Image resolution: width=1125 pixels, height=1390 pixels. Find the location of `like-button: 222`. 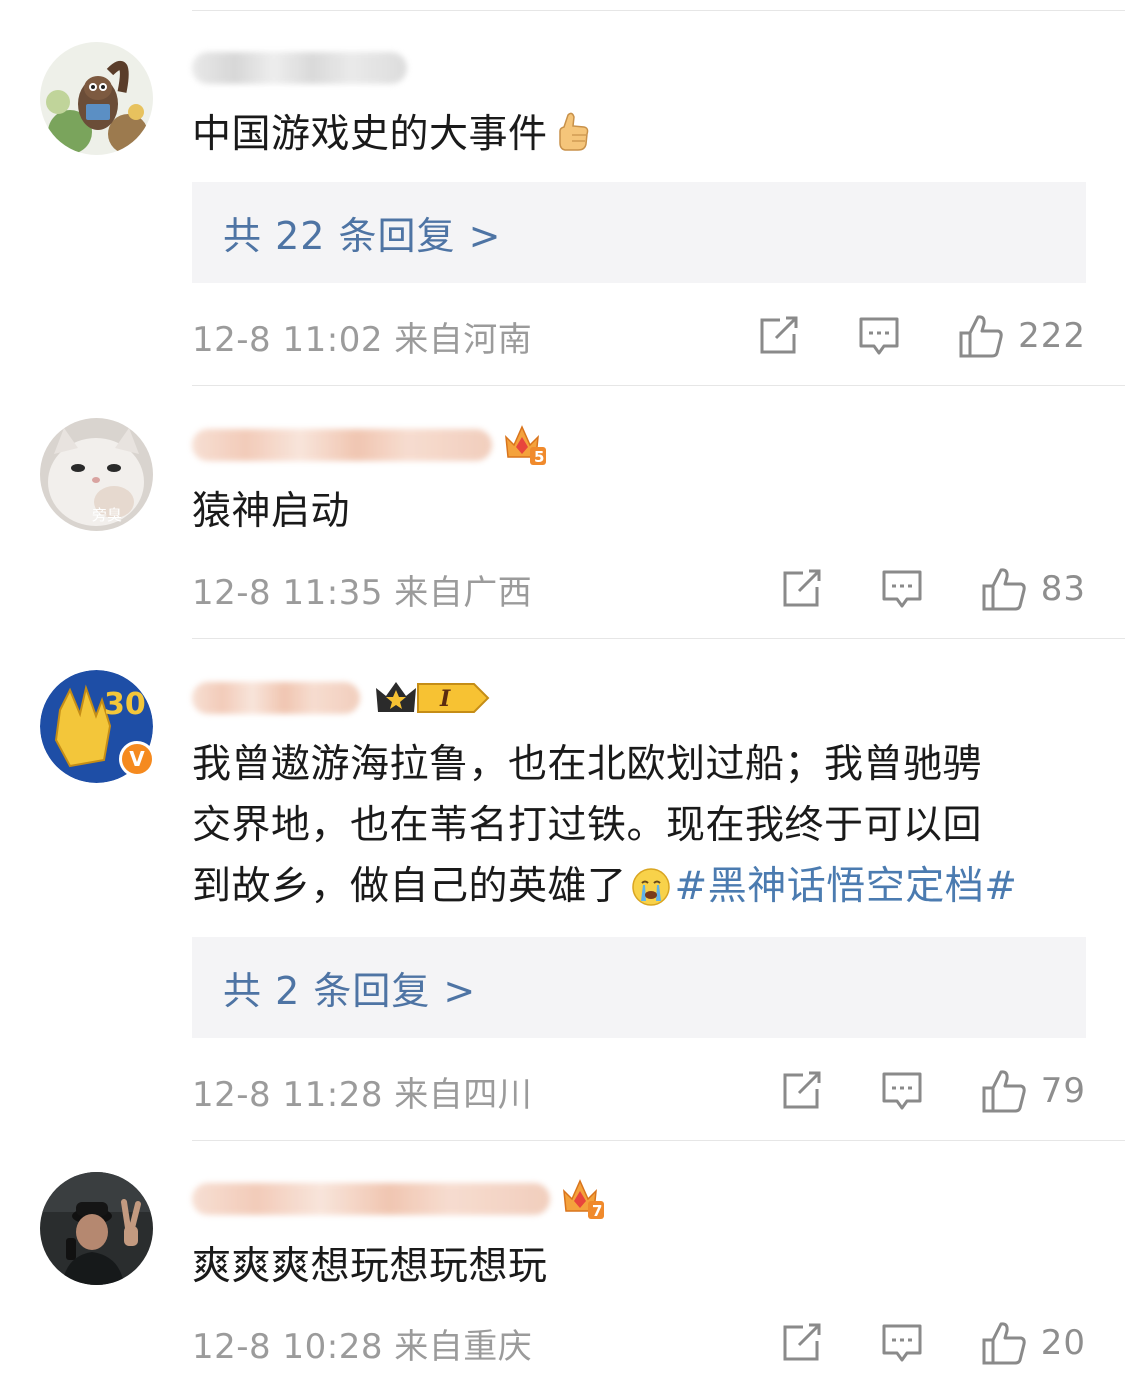

like-button: 222 is located at coordinates (1022, 336).